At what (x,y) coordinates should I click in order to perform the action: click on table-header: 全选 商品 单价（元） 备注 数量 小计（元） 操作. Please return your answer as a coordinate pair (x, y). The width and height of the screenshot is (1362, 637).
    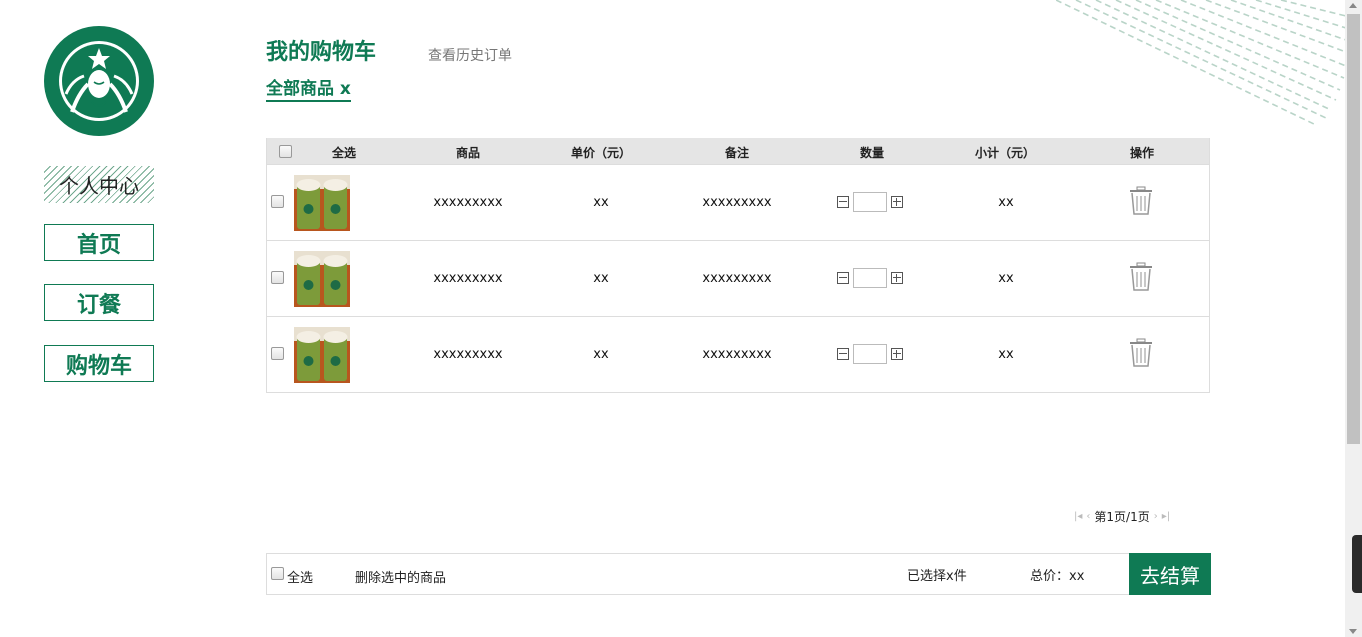
    Looking at the image, I should click on (738, 151).